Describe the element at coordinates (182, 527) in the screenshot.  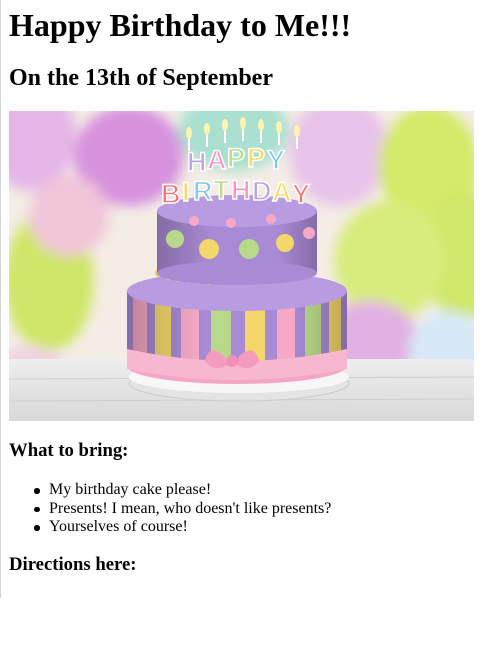
I see `list-item: Yourselves of course!` at that location.